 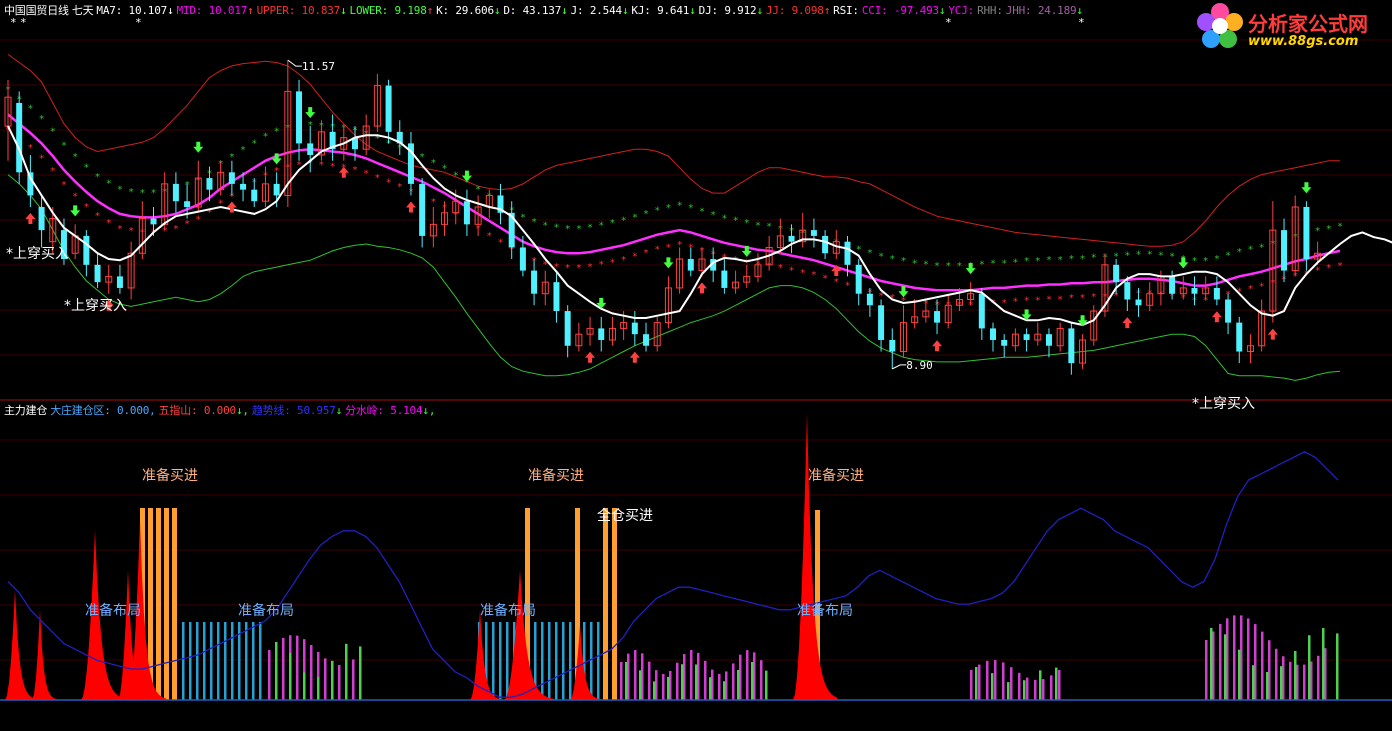 What do you see at coordinates (961, 10) in the screenshot?
I see `header-value-12: YCJ:` at bounding box center [961, 10].